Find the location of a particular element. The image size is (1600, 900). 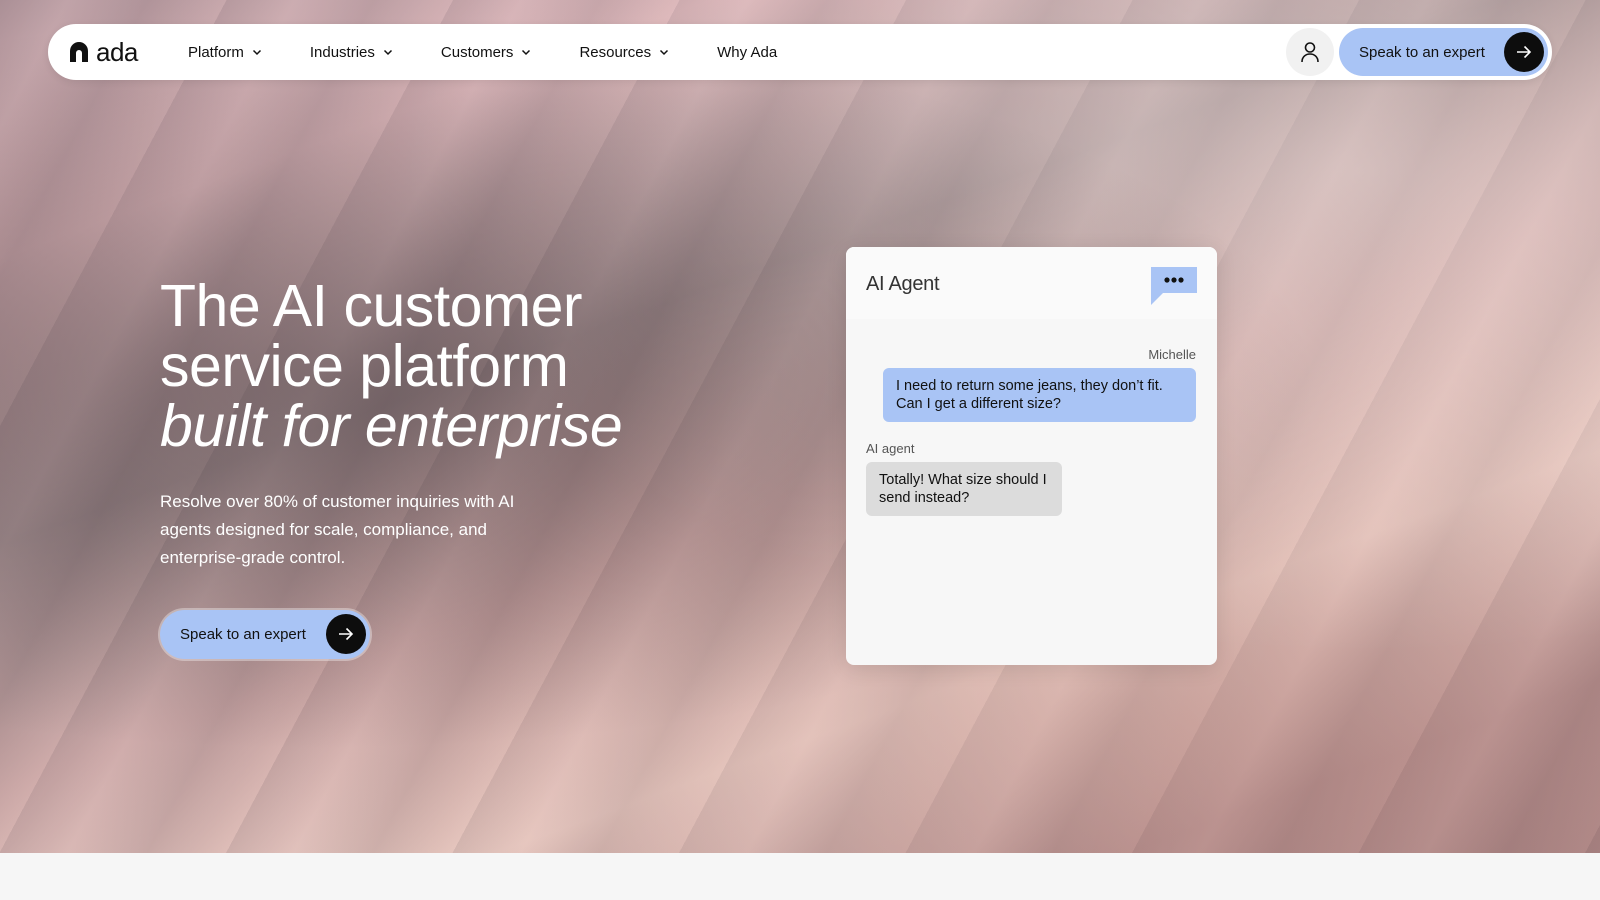

nav-item-platform: Platform is located at coordinates (225, 52).